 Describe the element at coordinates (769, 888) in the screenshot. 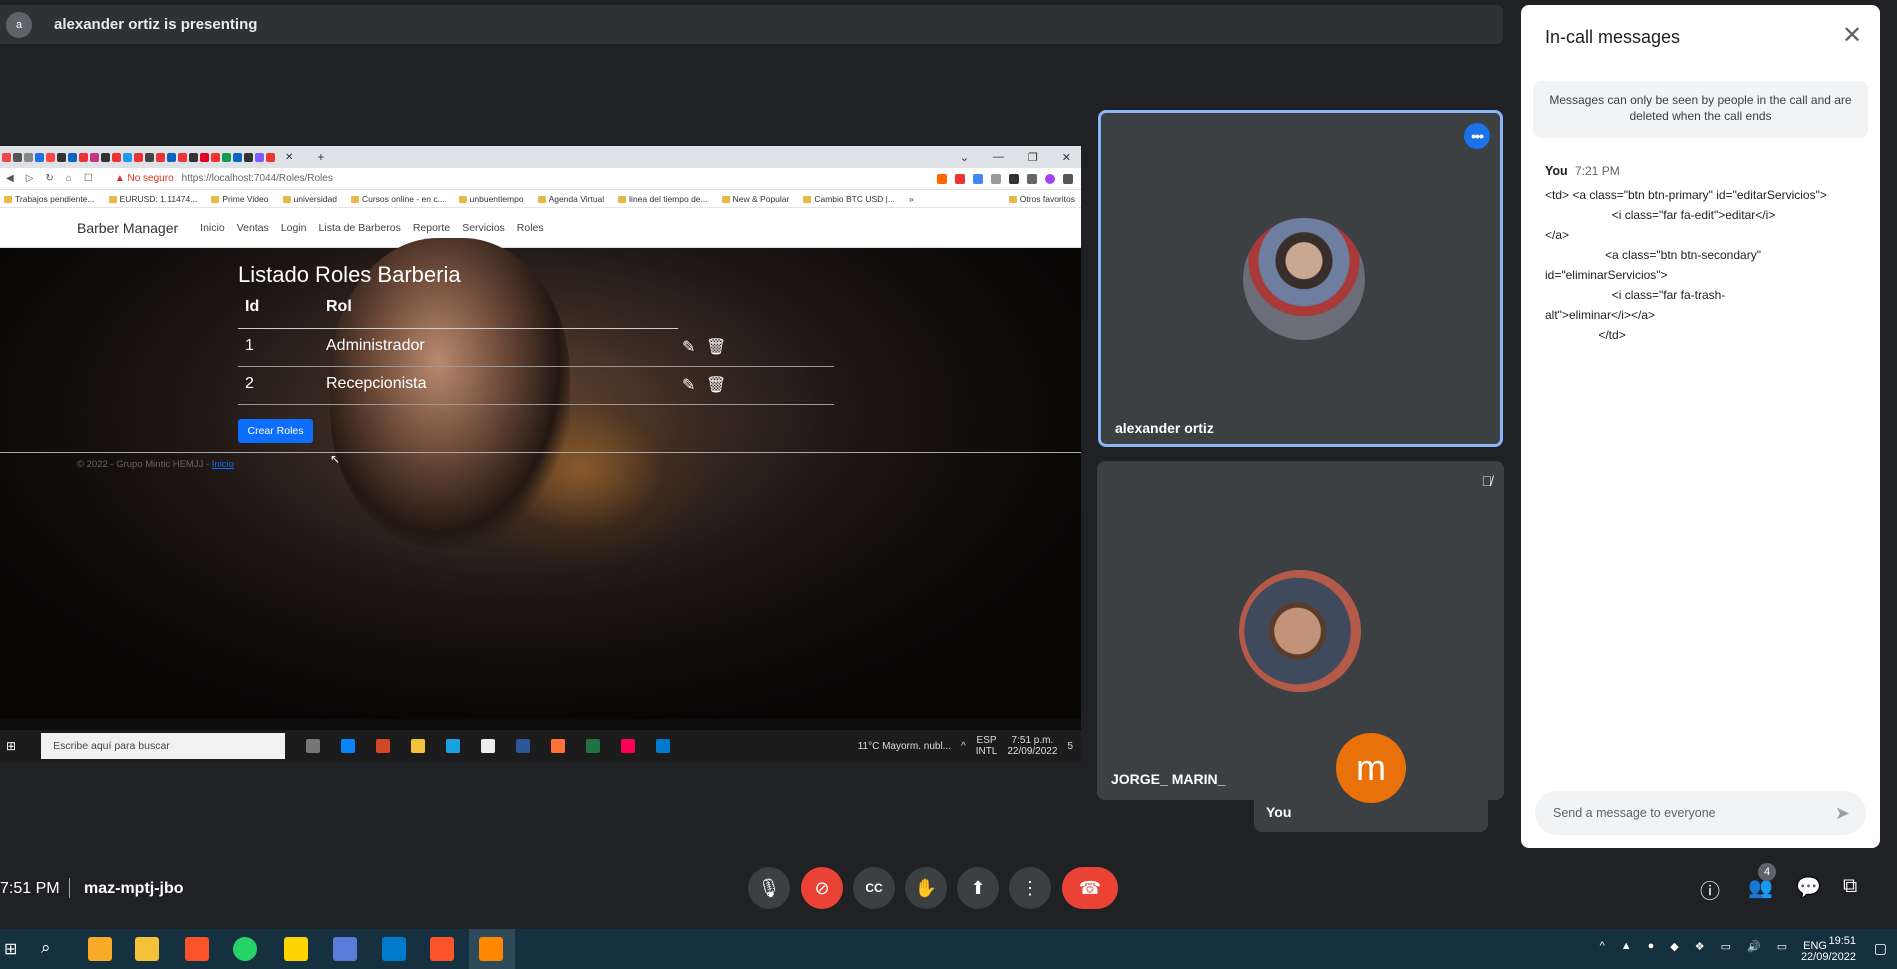

I see `microphone-button: 🎙` at that location.